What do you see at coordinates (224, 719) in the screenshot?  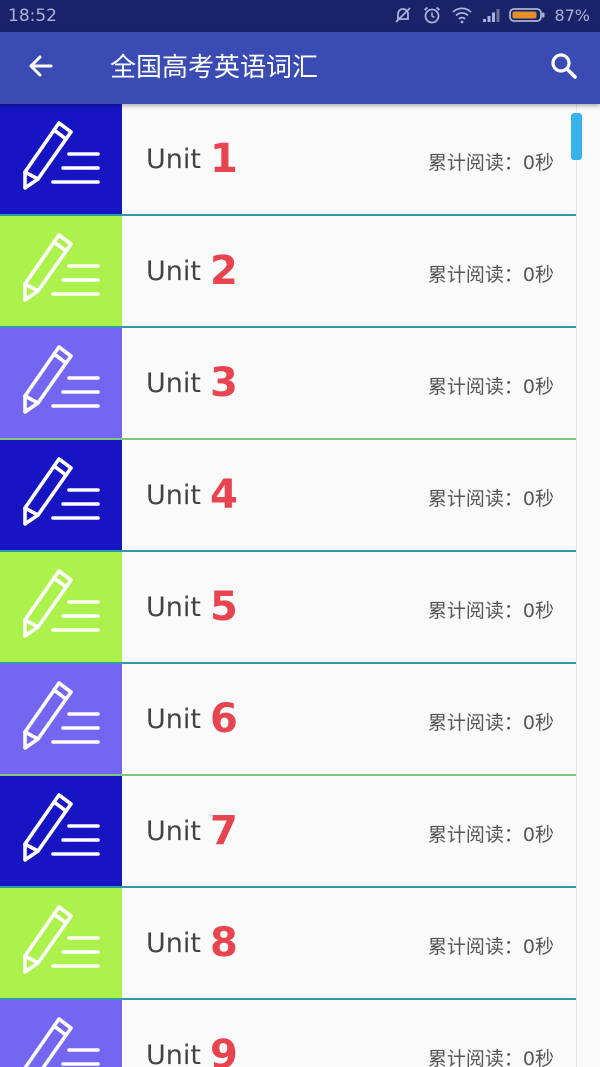 I see `unit-number: 6` at bounding box center [224, 719].